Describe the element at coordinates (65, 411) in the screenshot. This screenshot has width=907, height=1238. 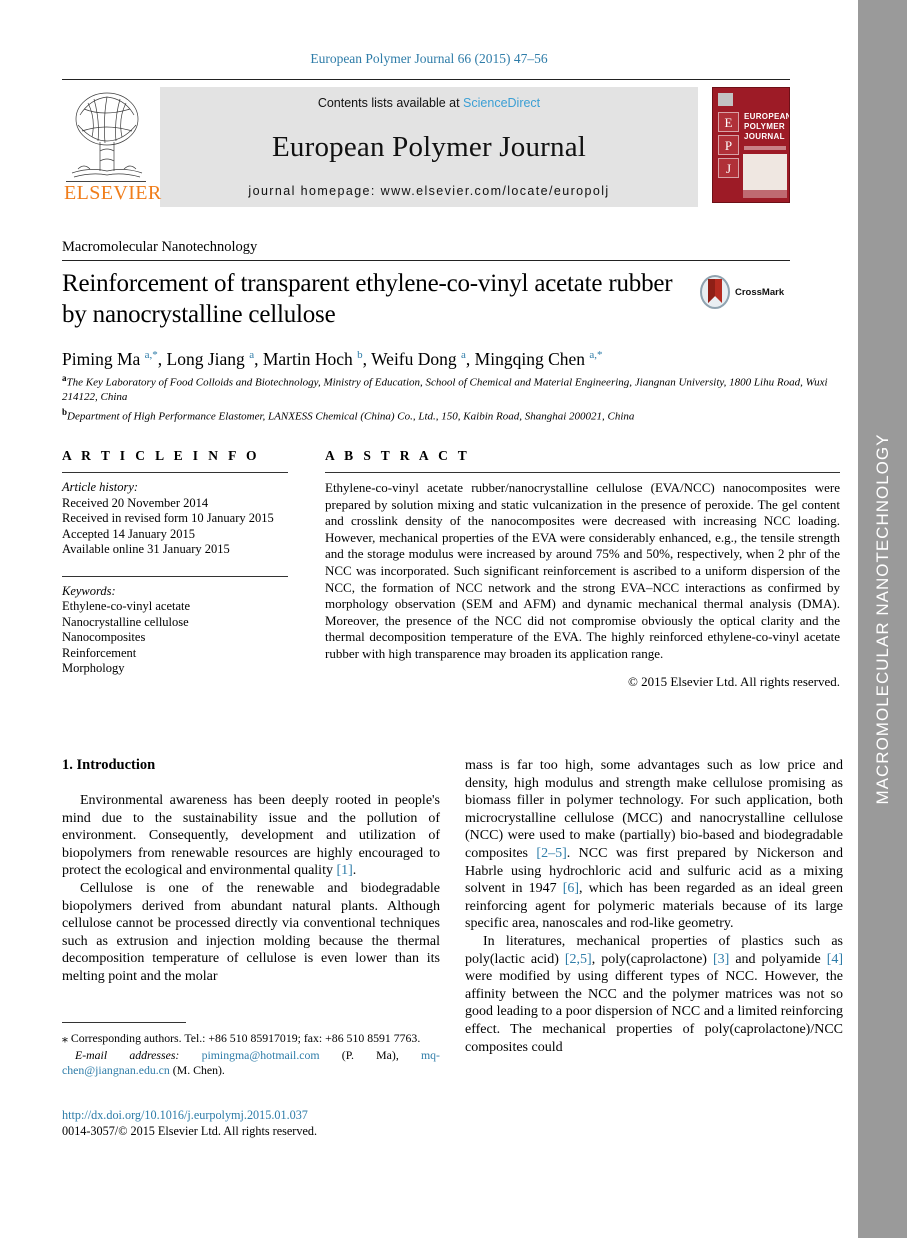
I see `affiliation-mark: b` at that location.